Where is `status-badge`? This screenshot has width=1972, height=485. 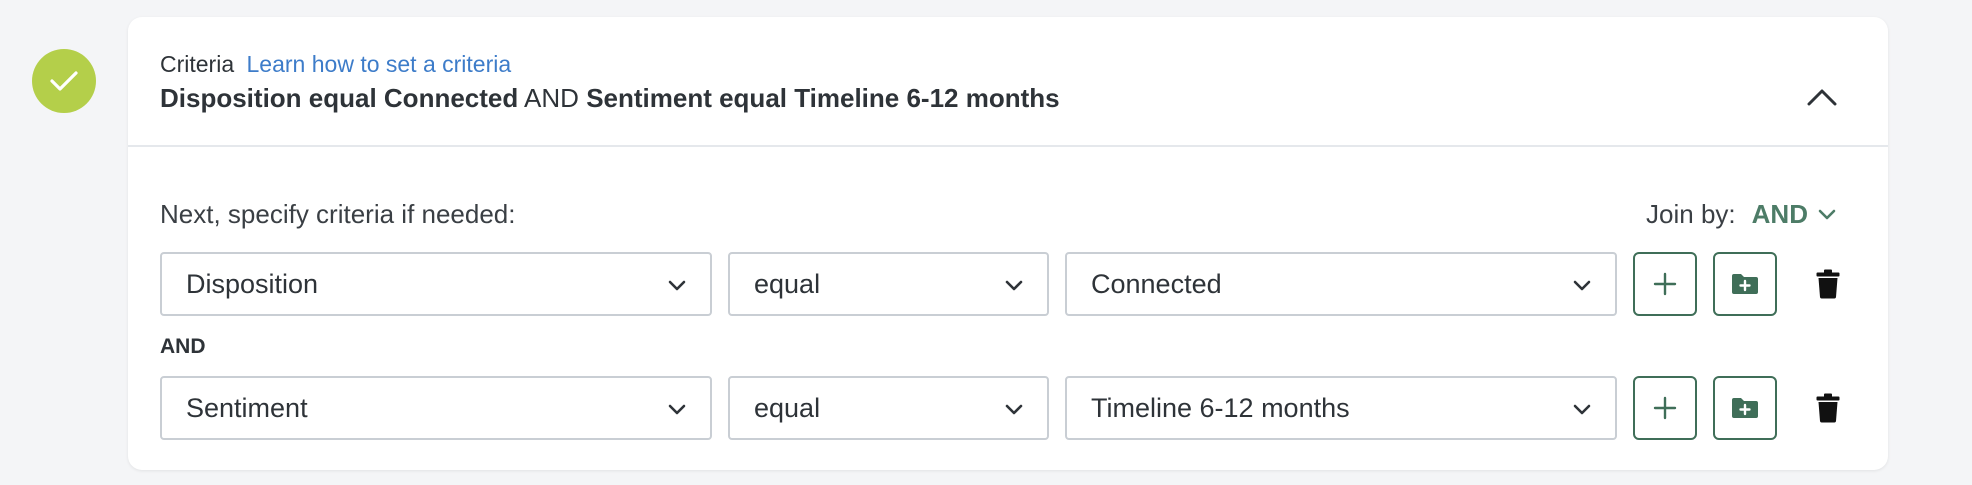
status-badge is located at coordinates (64, 81).